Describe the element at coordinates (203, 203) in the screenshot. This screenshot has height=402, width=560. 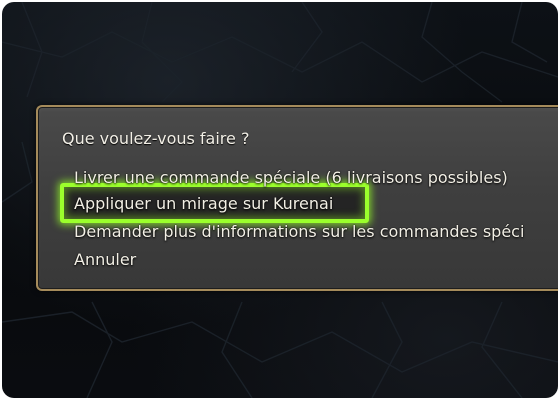
I see `option-apply-glamour: Appliquer un mirage sur Kurenai` at that location.